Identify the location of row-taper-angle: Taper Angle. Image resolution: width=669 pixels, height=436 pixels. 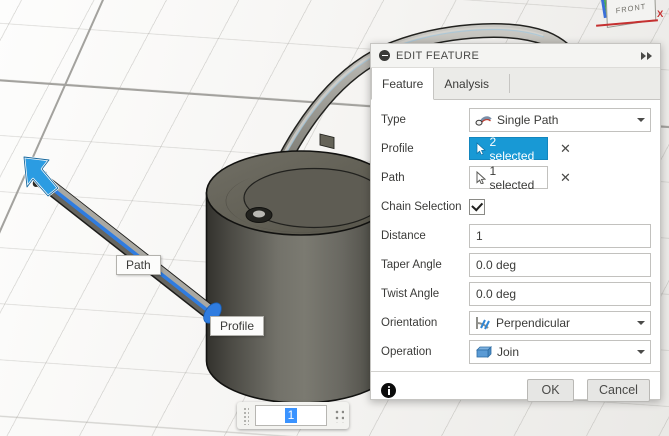
(516, 264).